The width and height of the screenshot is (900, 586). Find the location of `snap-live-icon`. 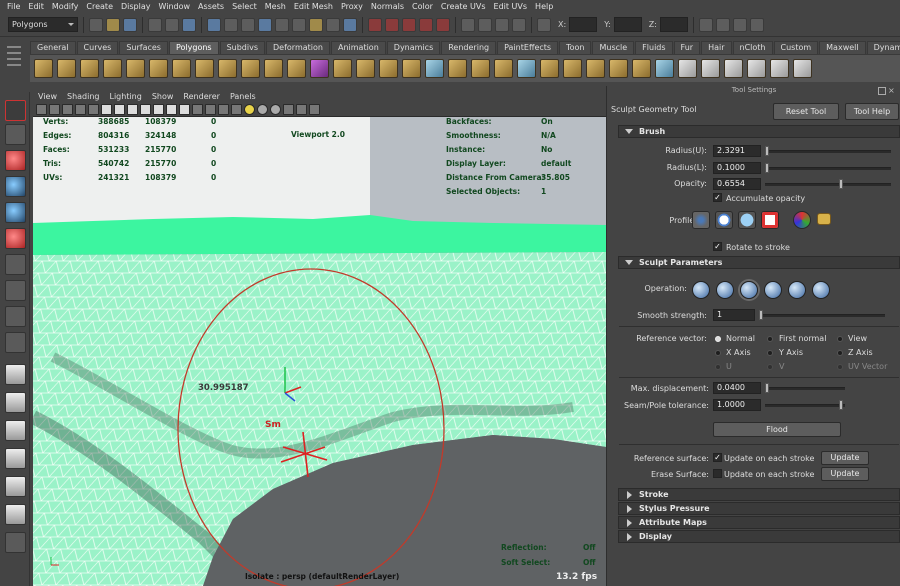

snap-live-icon is located at coordinates (443, 24).